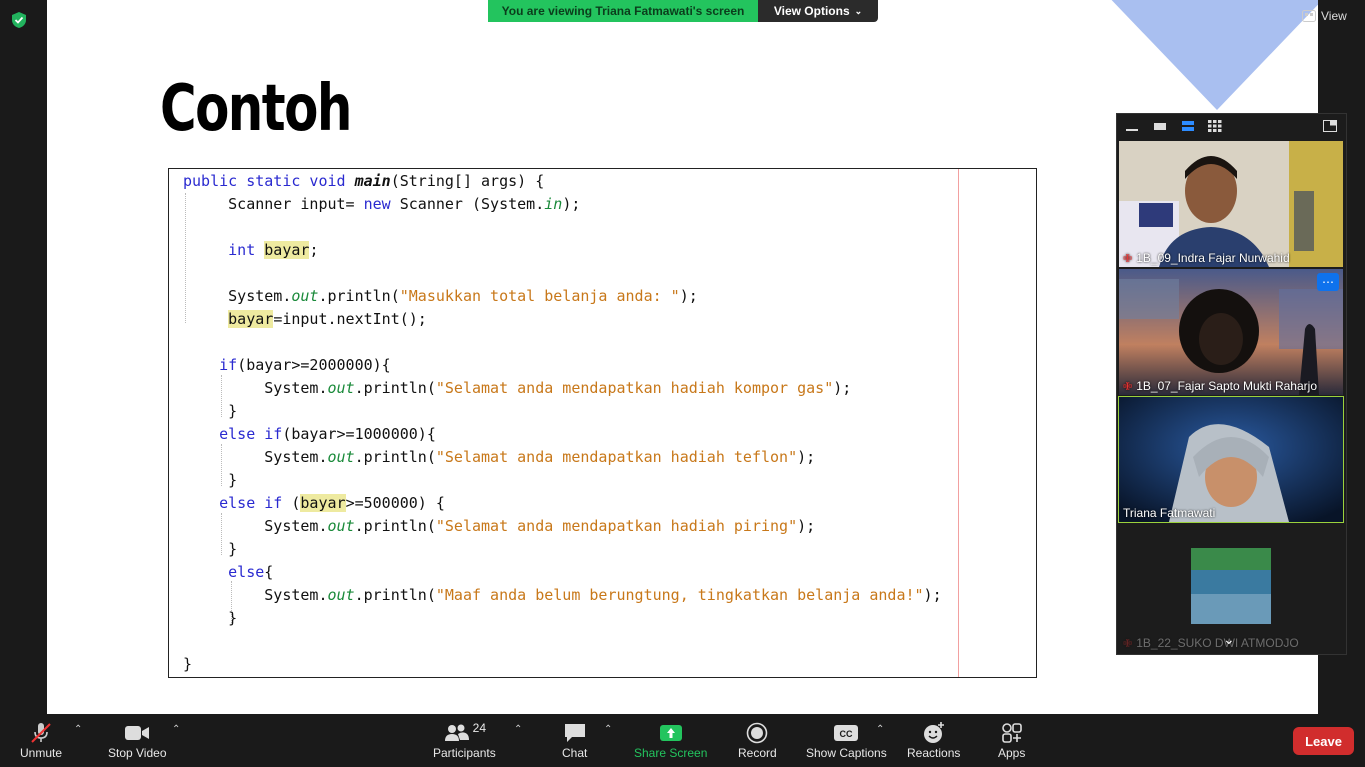  What do you see at coordinates (78, 729) in the screenshot?
I see `audio-options-caret: ⌃` at bounding box center [78, 729].